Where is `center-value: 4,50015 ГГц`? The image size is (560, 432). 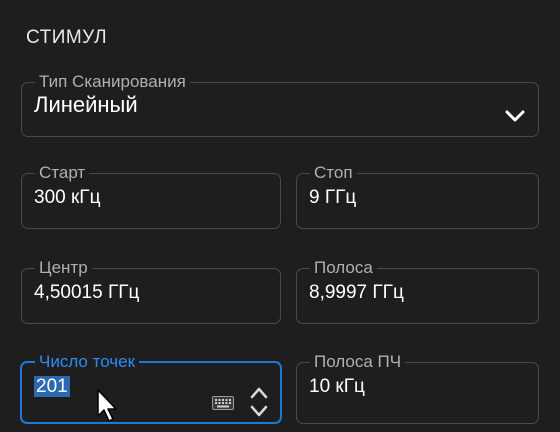
center-value: 4,50015 ГГц is located at coordinates (87, 292).